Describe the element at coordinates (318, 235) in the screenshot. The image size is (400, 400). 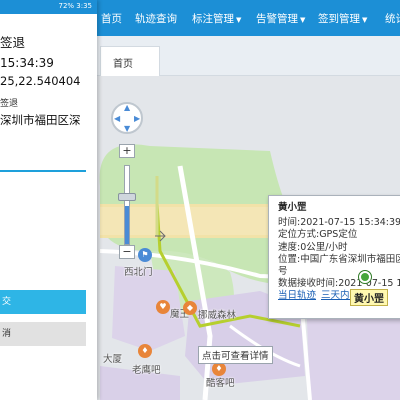
I see `popup-location-method: 定位方式:GPS定位` at that location.